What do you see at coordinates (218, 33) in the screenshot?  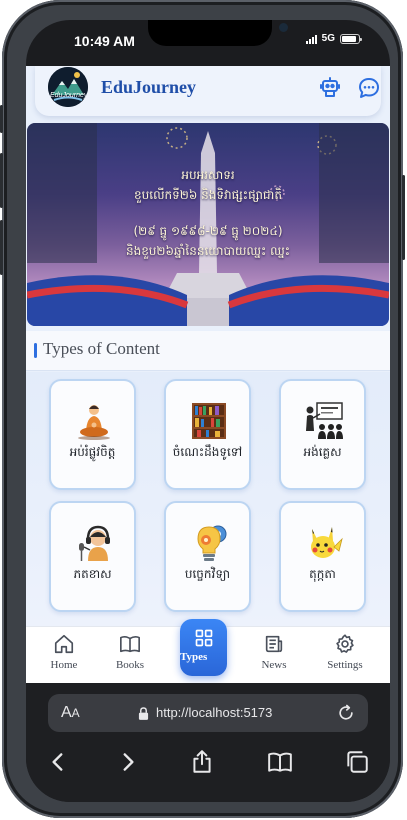 I see `dynamic-island` at bounding box center [218, 33].